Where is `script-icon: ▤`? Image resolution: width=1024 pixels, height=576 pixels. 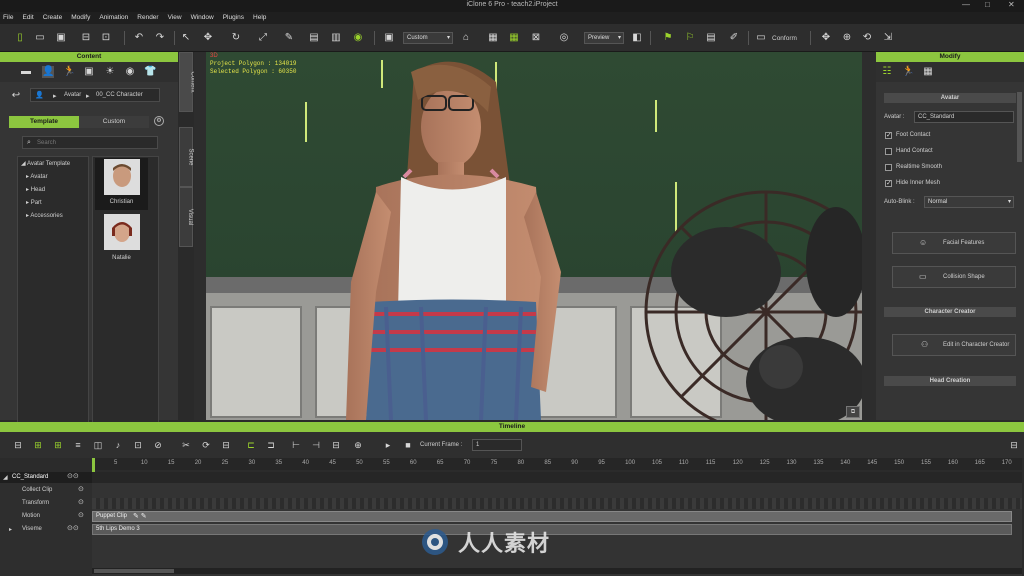
script-icon: ▤ is located at coordinates (711, 38).